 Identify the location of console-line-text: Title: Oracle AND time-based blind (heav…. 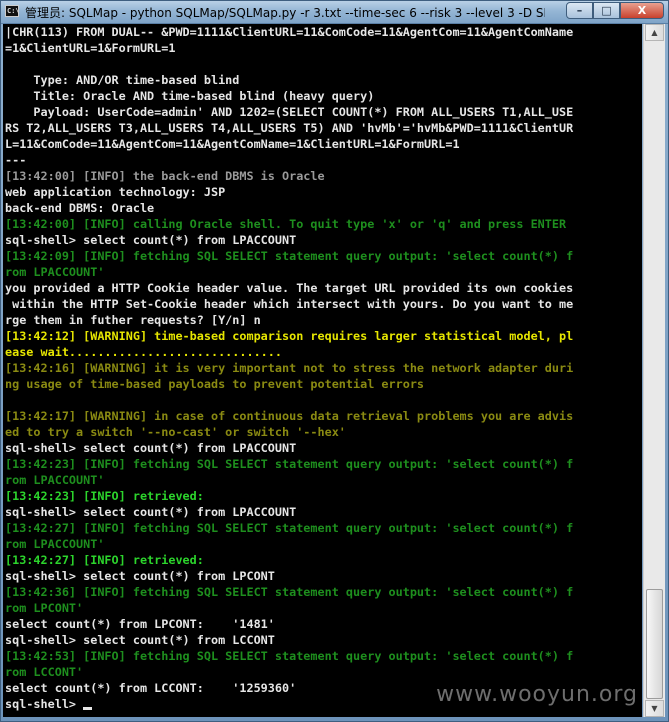
(190, 96).